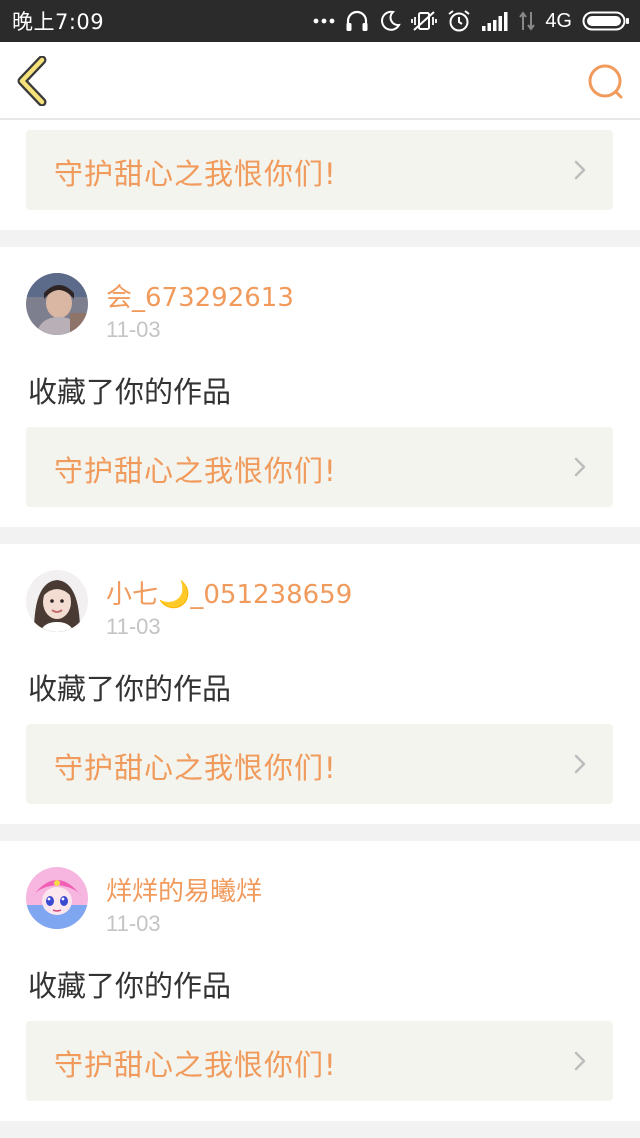 Image resolution: width=640 pixels, height=1138 pixels. Describe the element at coordinates (324, 21) in the screenshot. I see `more-dots-icon` at that location.